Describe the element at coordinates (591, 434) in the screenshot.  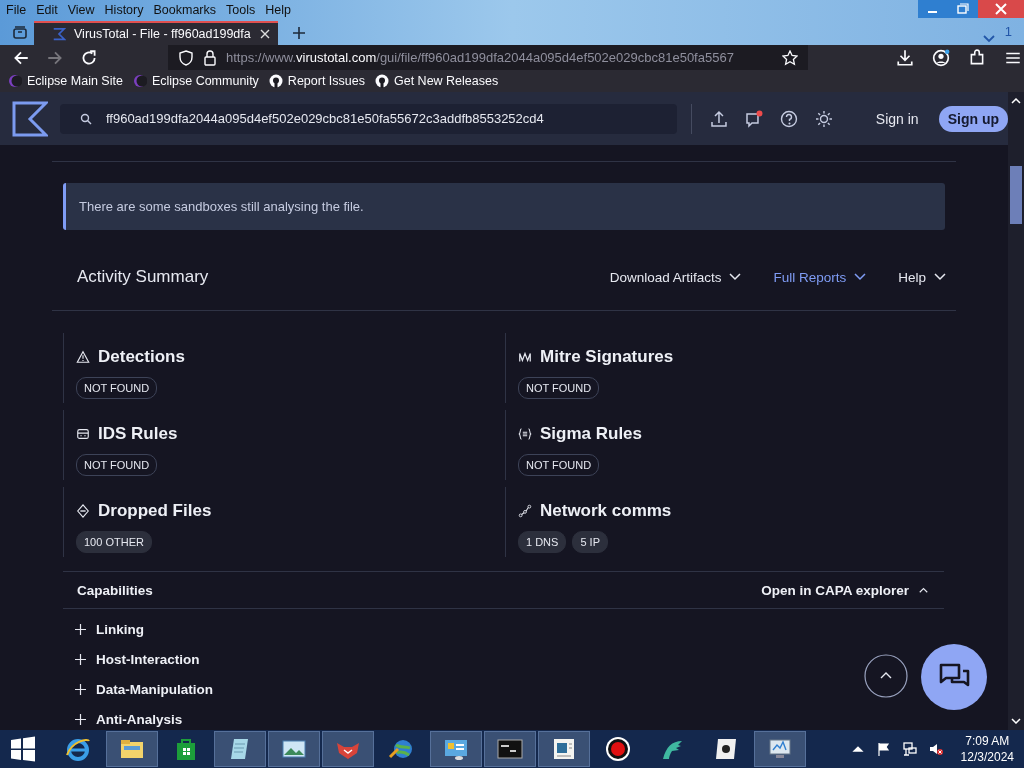
I see `card-title: Sigma Rules` at that location.